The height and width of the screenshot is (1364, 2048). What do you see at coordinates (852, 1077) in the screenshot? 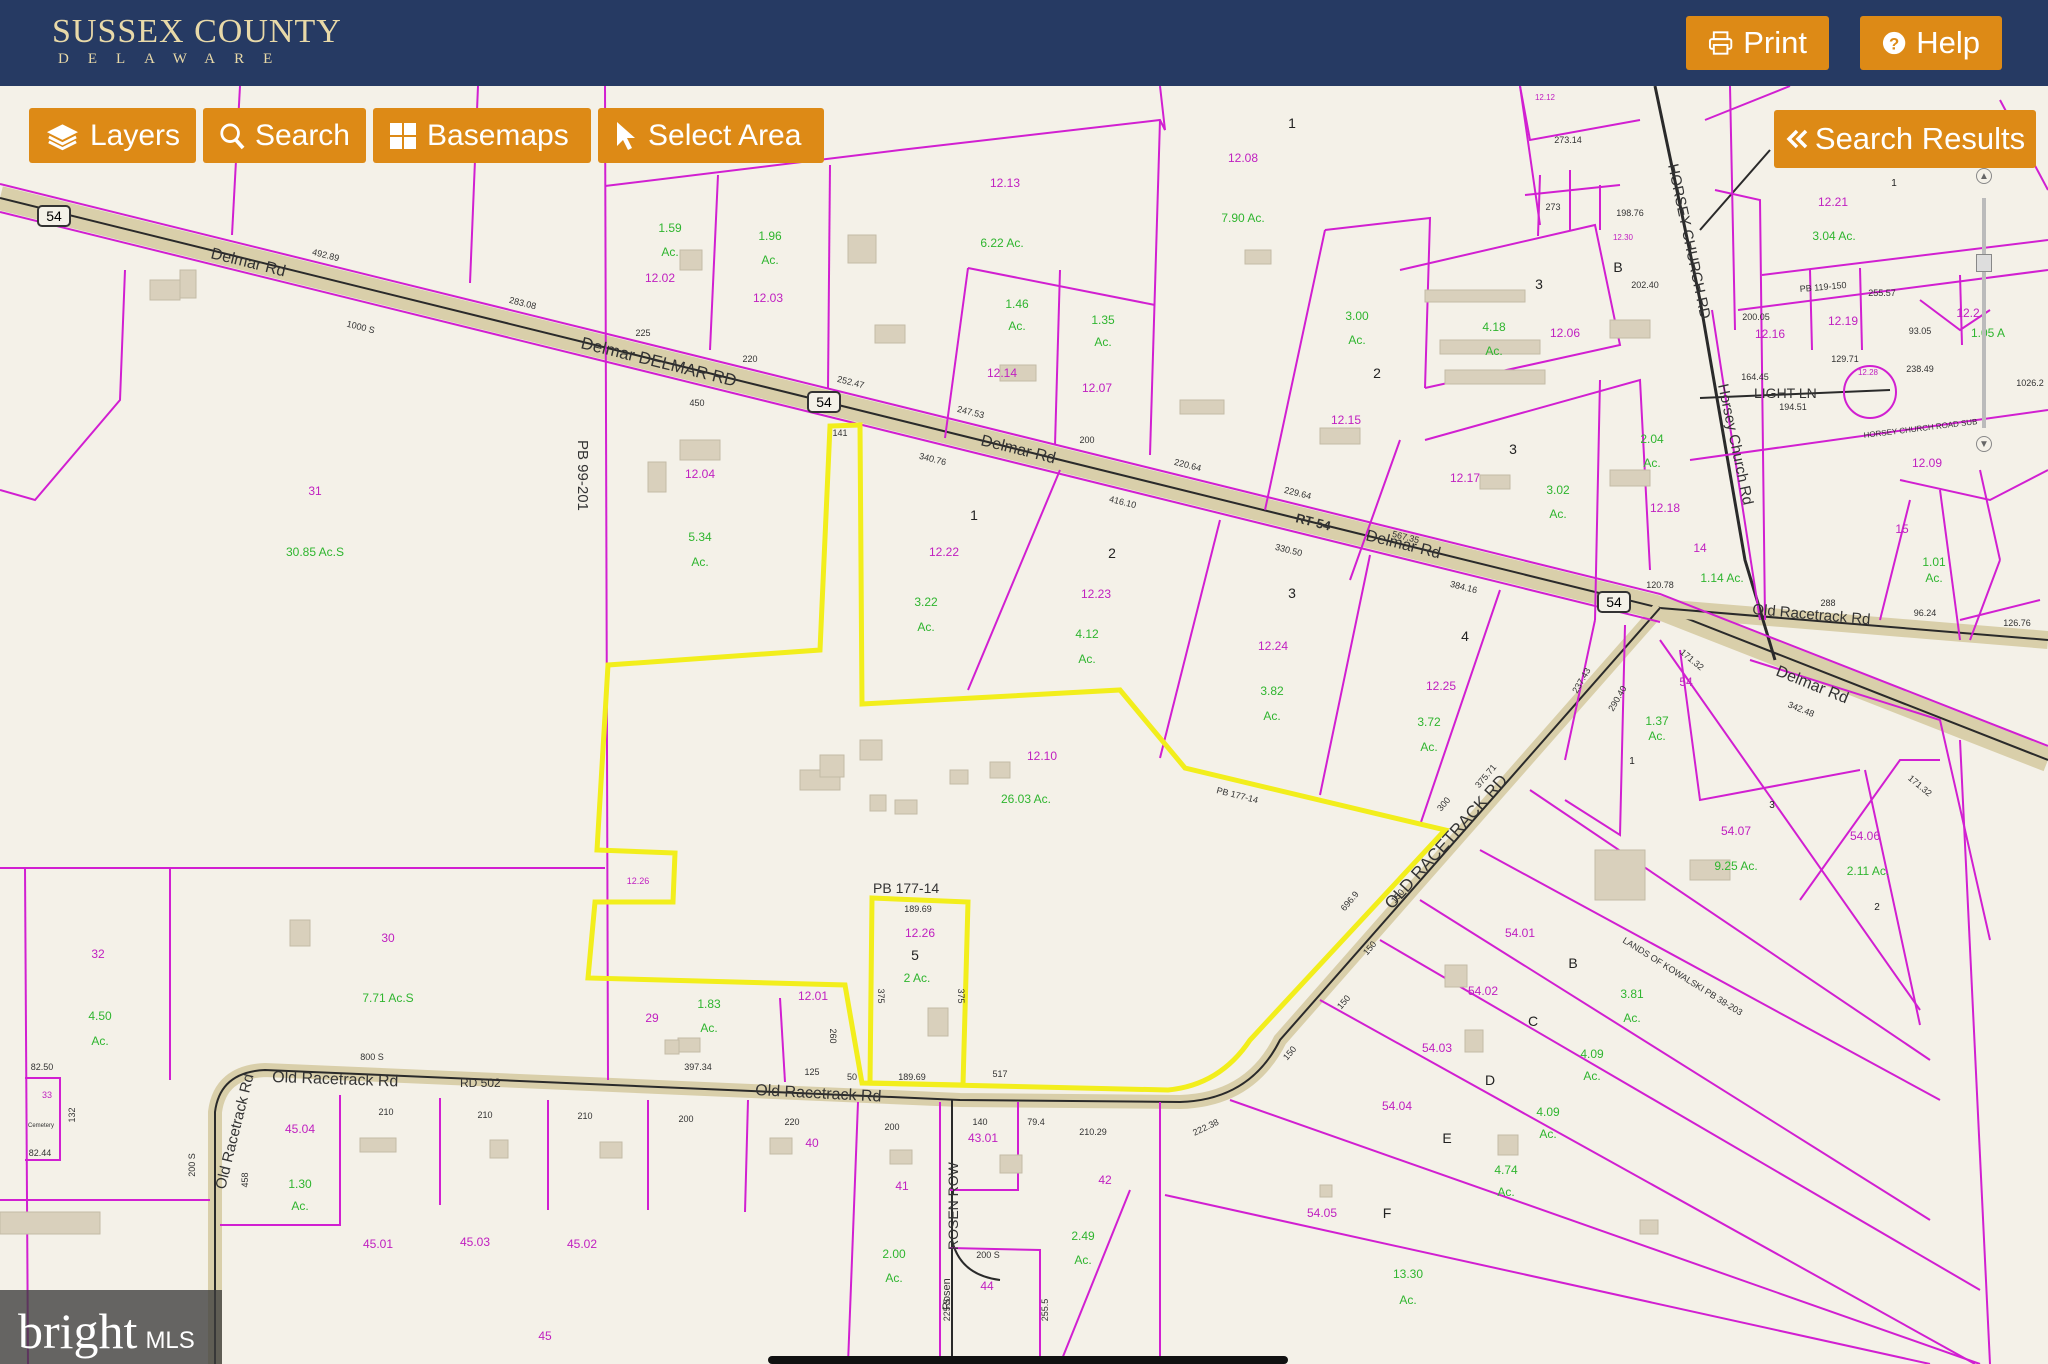
I see `dimension: 50` at bounding box center [852, 1077].